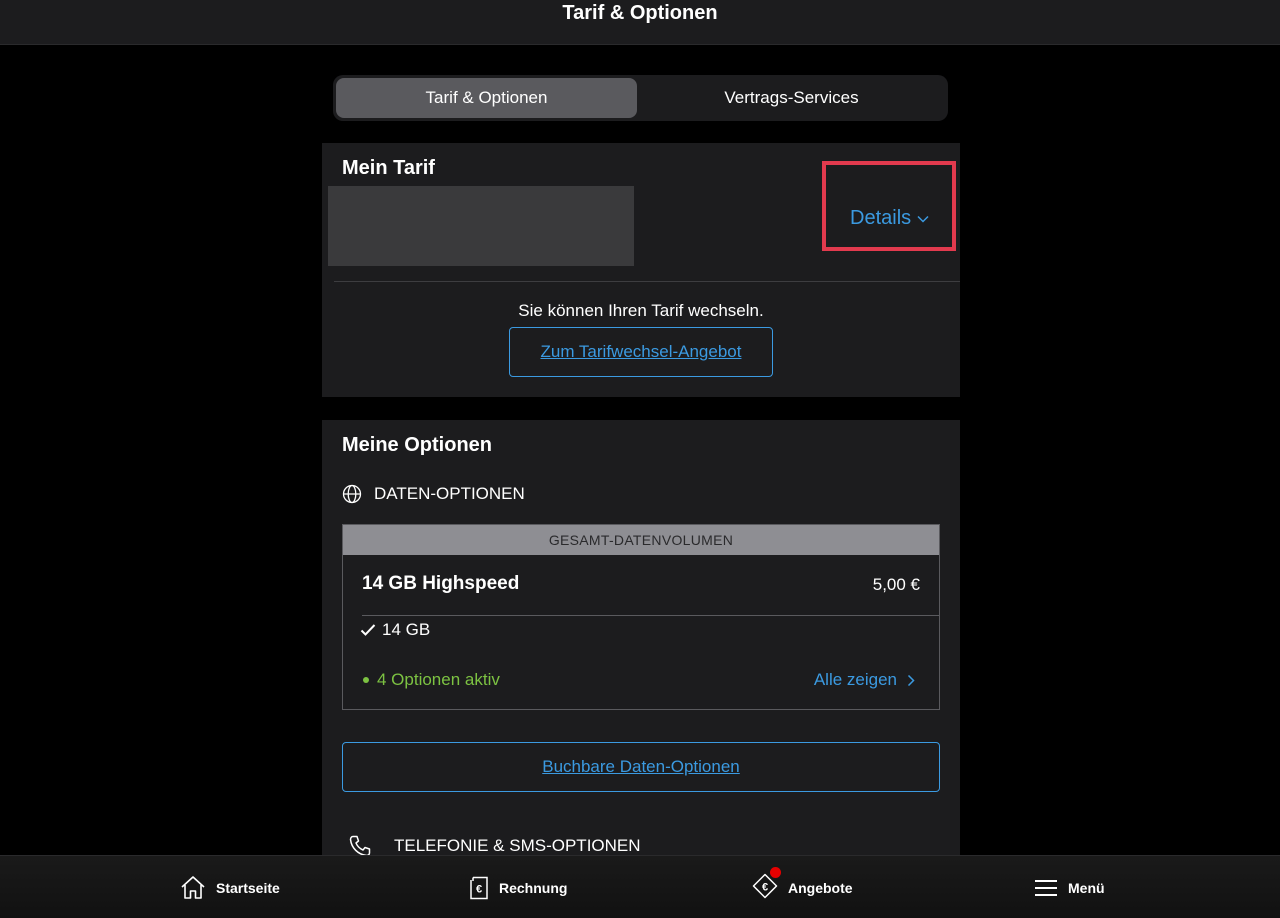 The image size is (1280, 918). What do you see at coordinates (641, 540) in the screenshot?
I see `total-volume-band: GESAMT-DATENVOLUMEN` at bounding box center [641, 540].